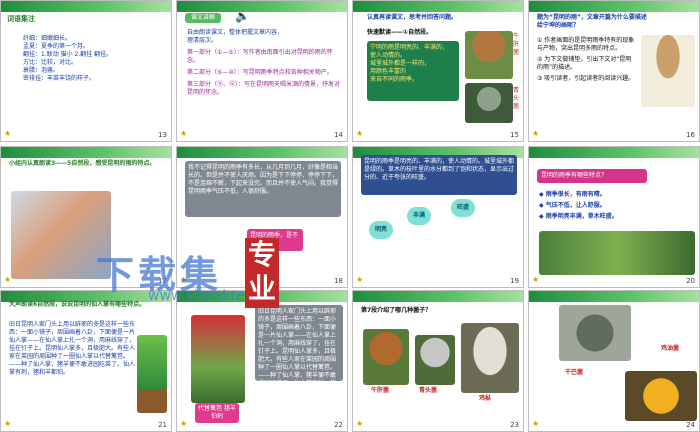 Image resolution: width=700 pixels, height=432 pixels. What do you see at coordinates (516, 98) in the screenshot?
I see `mushroom-label: 青头菌` at bounding box center [516, 98].